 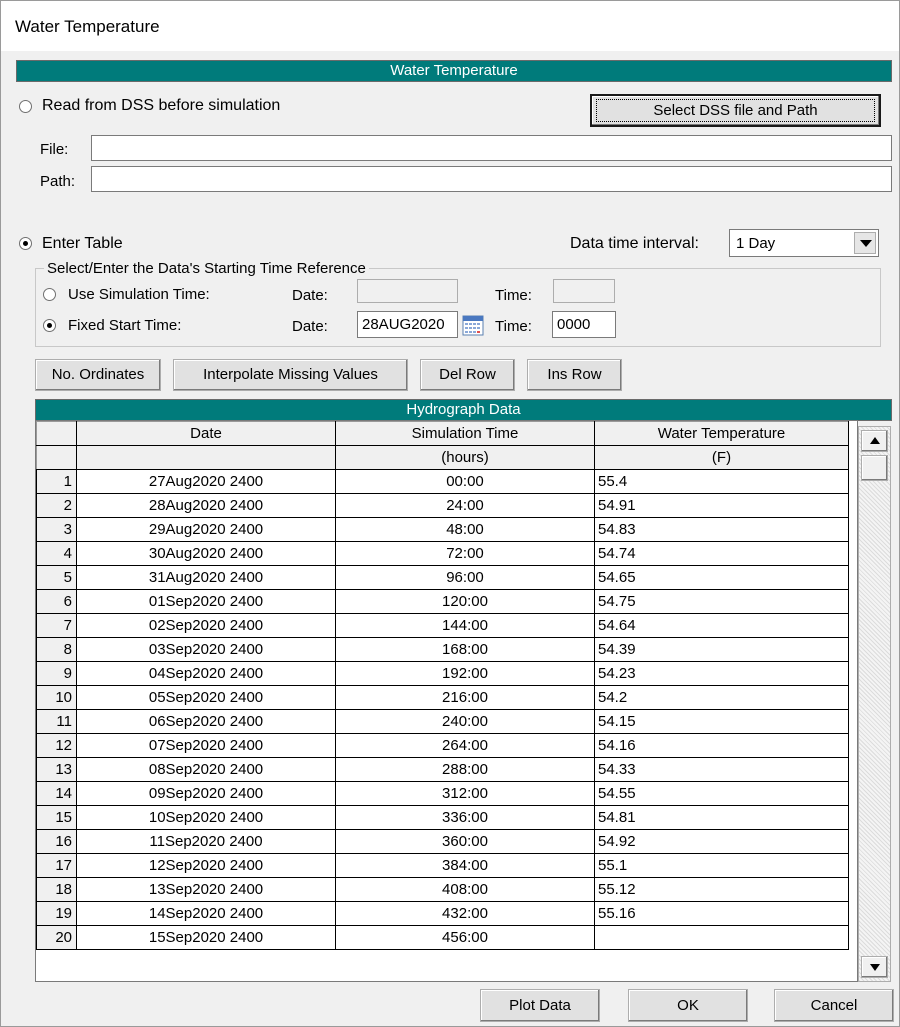 What do you see at coordinates (206, 745) in the screenshot?
I see `date-cell: 07Sep2020 2400` at bounding box center [206, 745].